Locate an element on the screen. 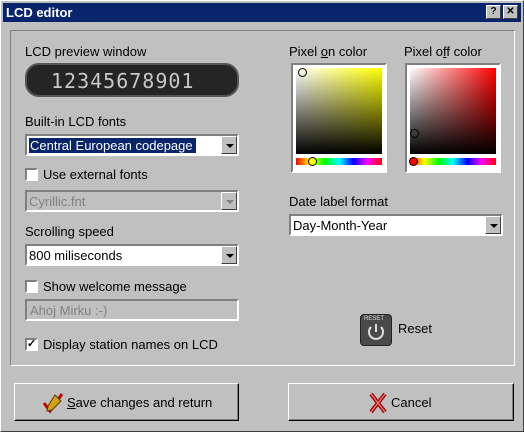 The width and height of the screenshot is (524, 432). scrolling-speed-label: Scrolling speed is located at coordinates (69, 231).